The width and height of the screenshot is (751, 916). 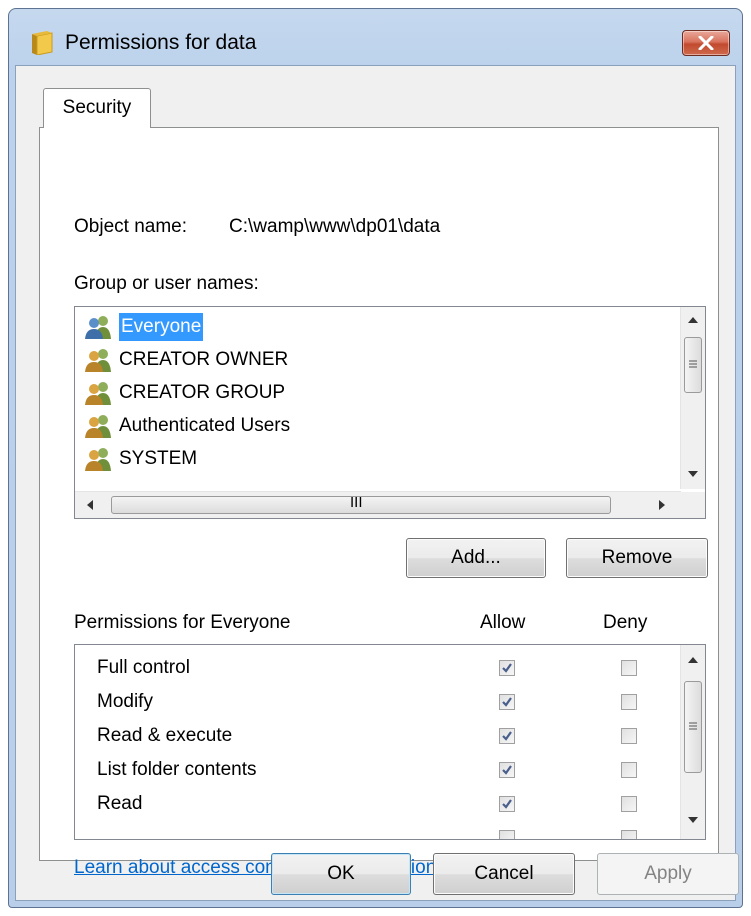 I want to click on apply-button: Apply, so click(x=668, y=874).